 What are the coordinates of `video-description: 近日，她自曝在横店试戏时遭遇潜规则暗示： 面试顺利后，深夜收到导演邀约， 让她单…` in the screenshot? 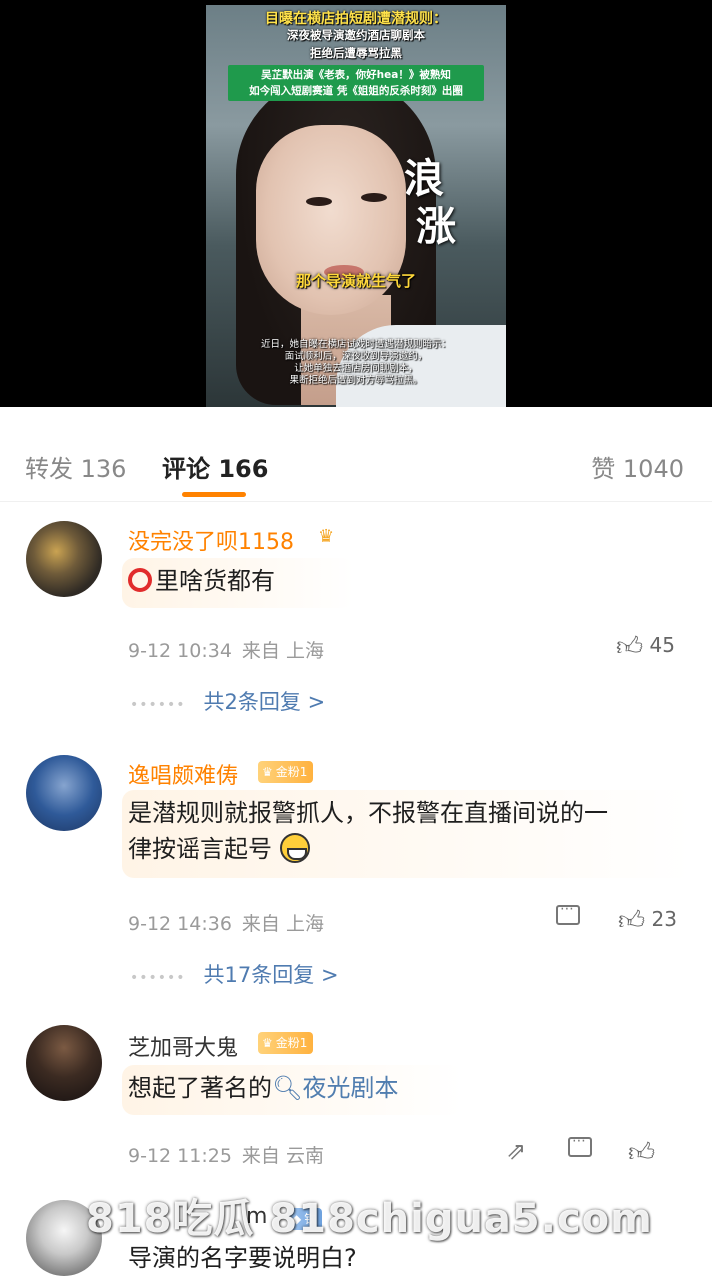 It's located at (356, 363).